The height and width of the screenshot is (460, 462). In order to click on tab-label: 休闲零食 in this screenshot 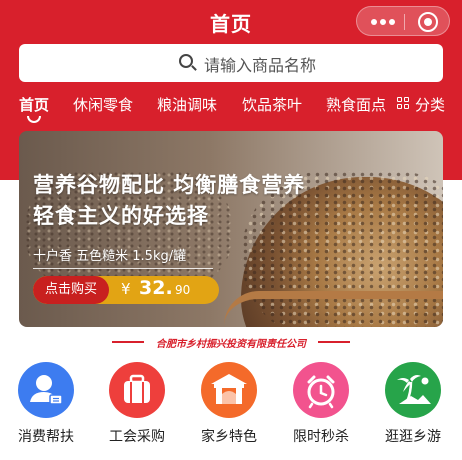, I will do `click(103, 105)`.